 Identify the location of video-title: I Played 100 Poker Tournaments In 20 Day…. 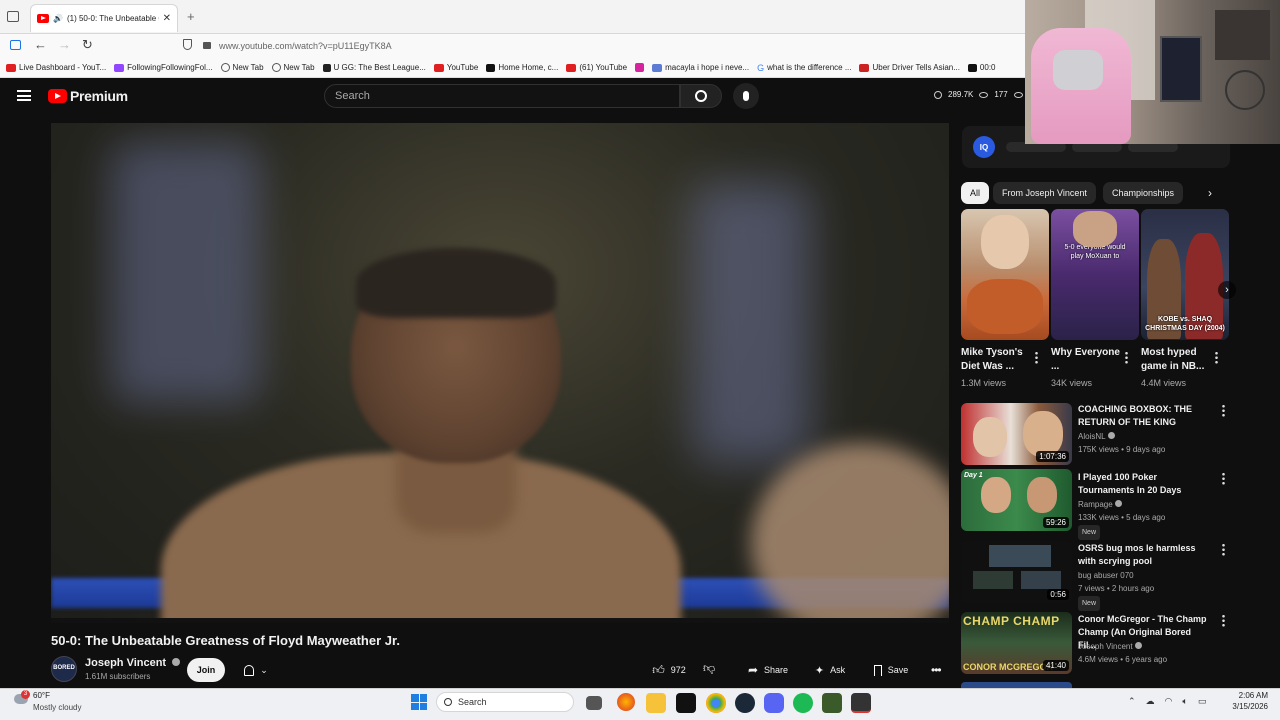
(1144, 484).